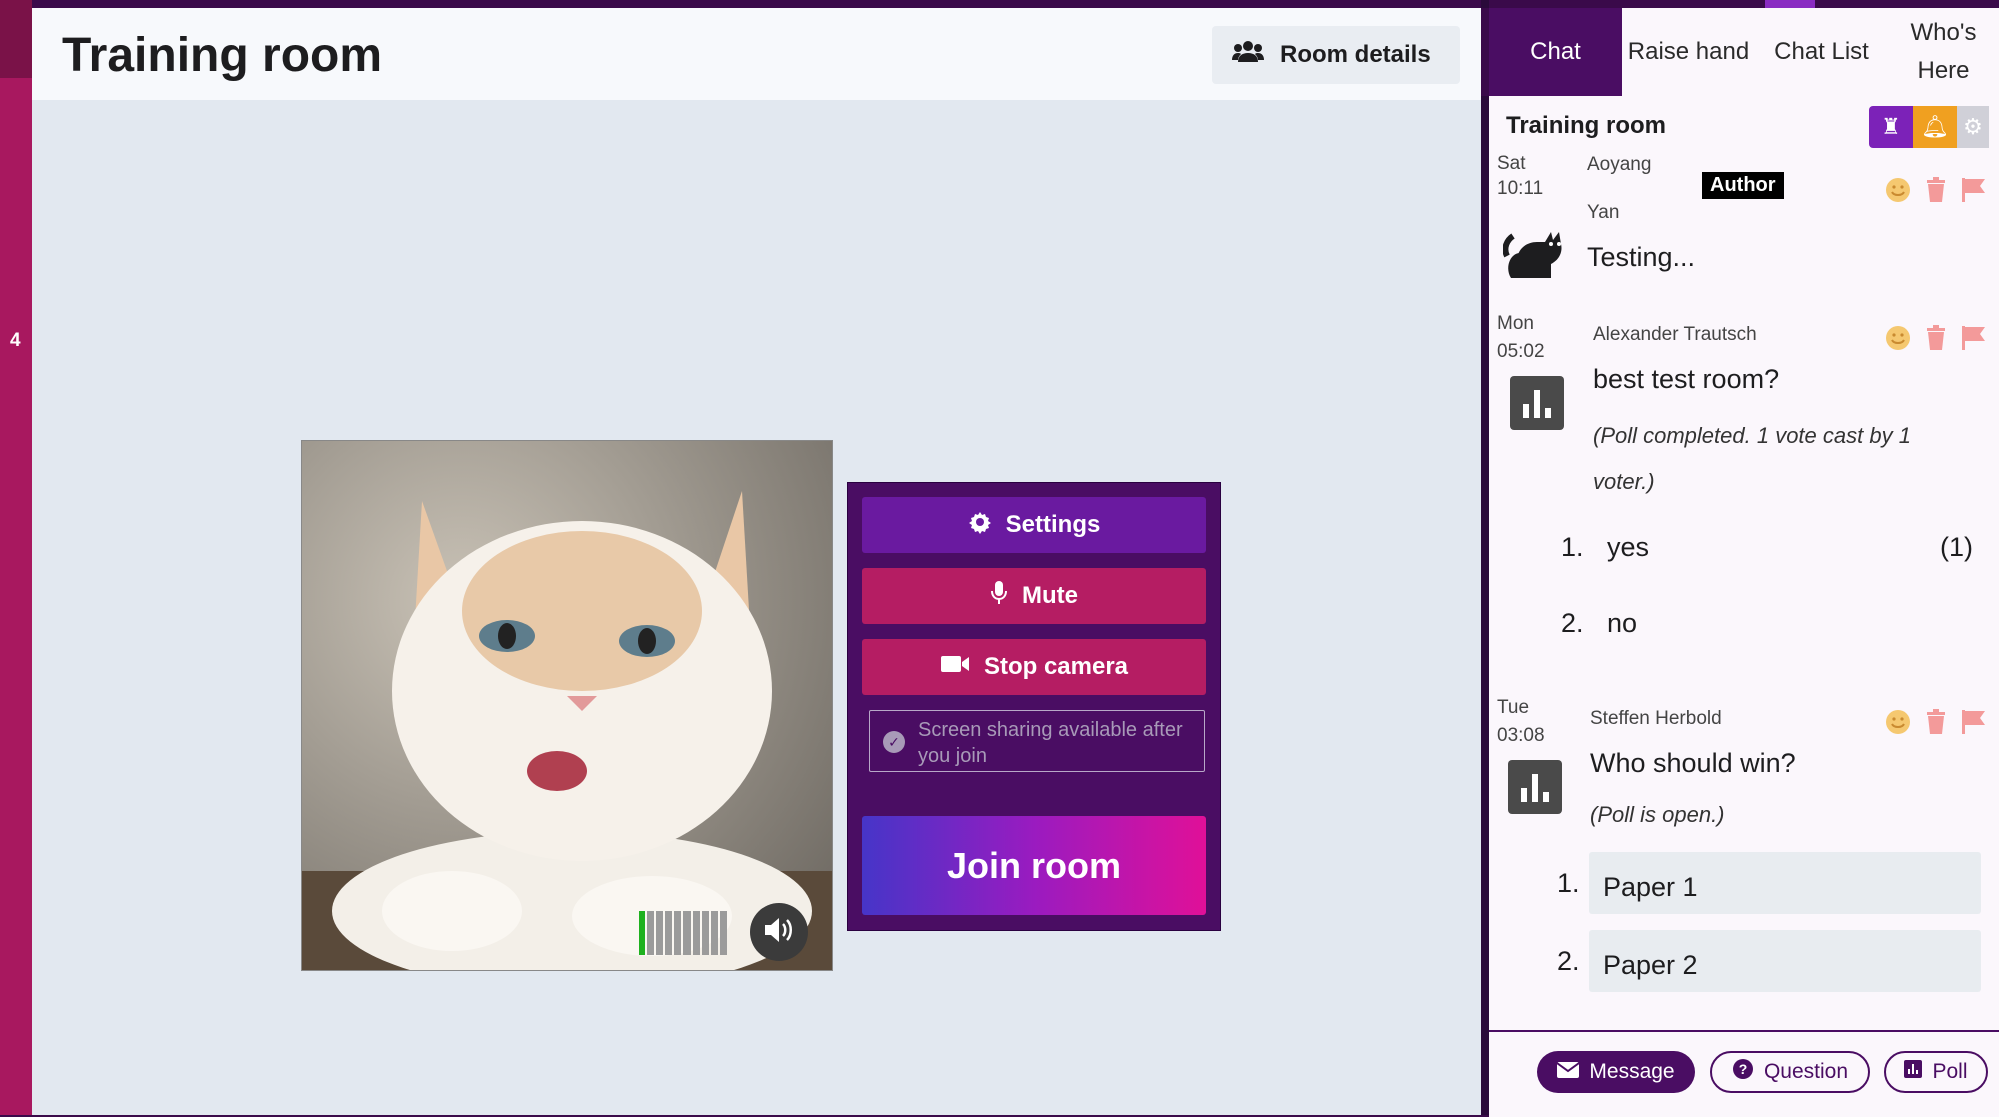 This screenshot has width=1999, height=1117. Describe the element at coordinates (1806, 1071) in the screenshot. I see `question-button-label: Question` at that location.